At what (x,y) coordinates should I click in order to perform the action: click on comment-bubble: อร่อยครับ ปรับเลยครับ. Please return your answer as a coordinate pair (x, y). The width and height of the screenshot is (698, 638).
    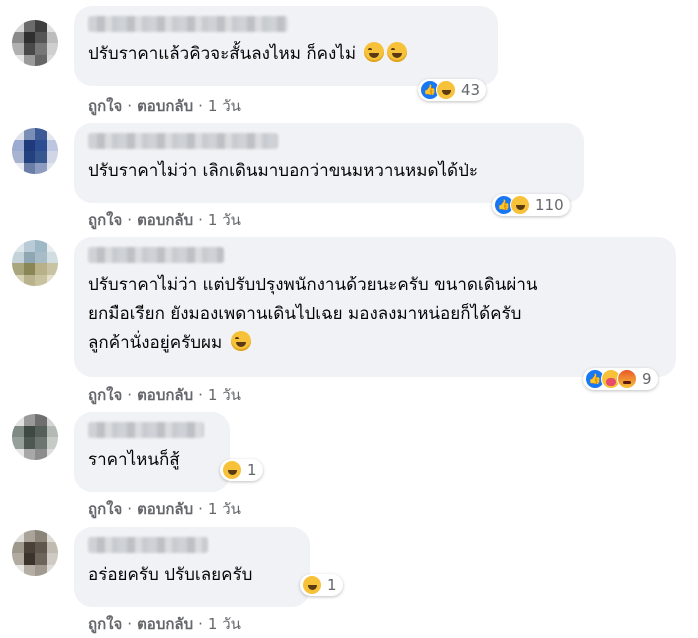
    Looking at the image, I should click on (192, 567).